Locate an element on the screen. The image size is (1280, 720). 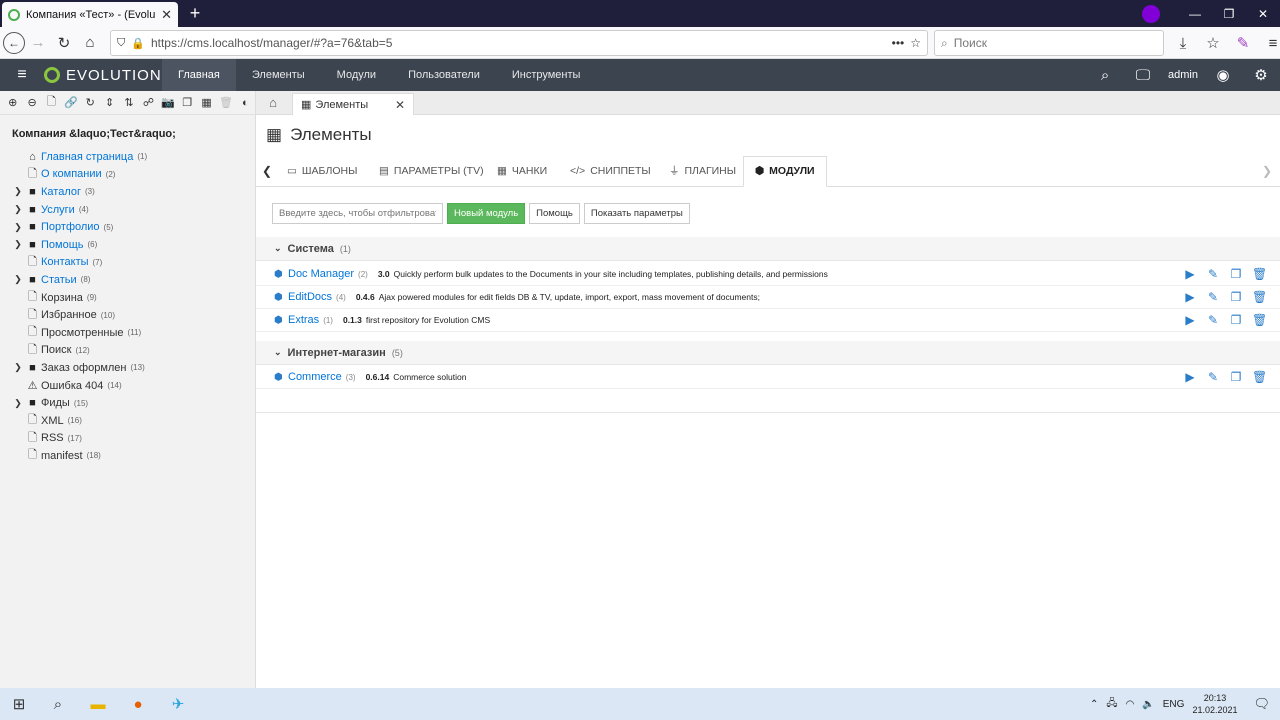
tab-plugins: ⏚ ПЛАГИНЫ is located at coordinates (702, 171).